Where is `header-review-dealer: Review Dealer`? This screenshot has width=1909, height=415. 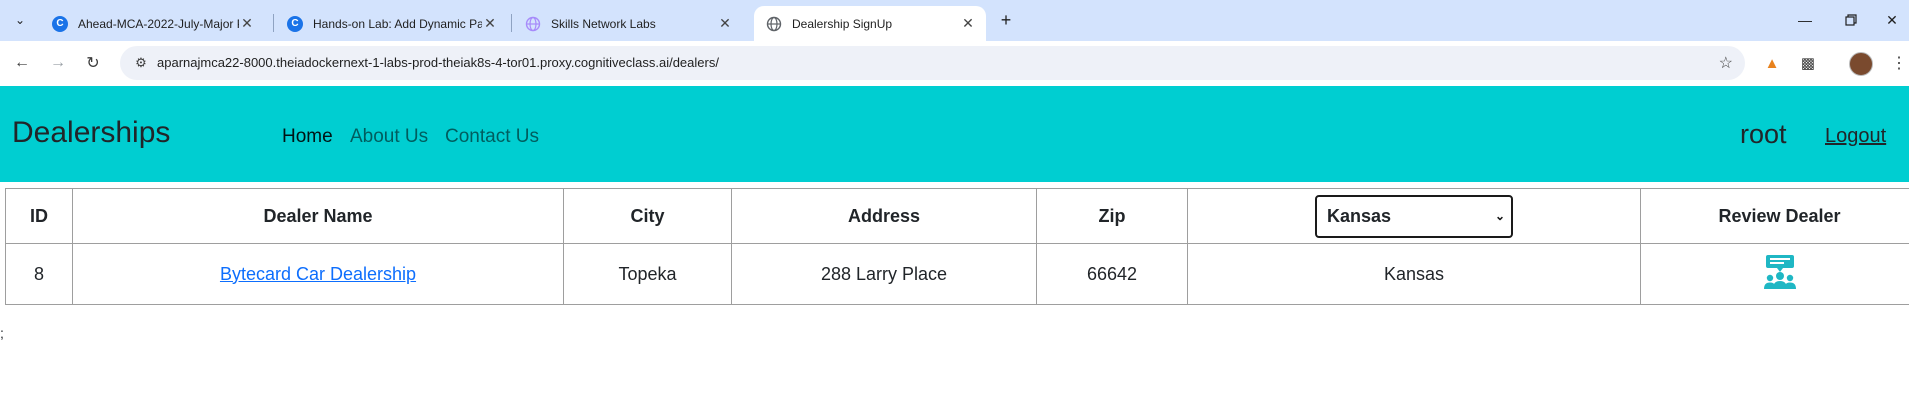 header-review-dealer: Review Dealer is located at coordinates (1774, 216).